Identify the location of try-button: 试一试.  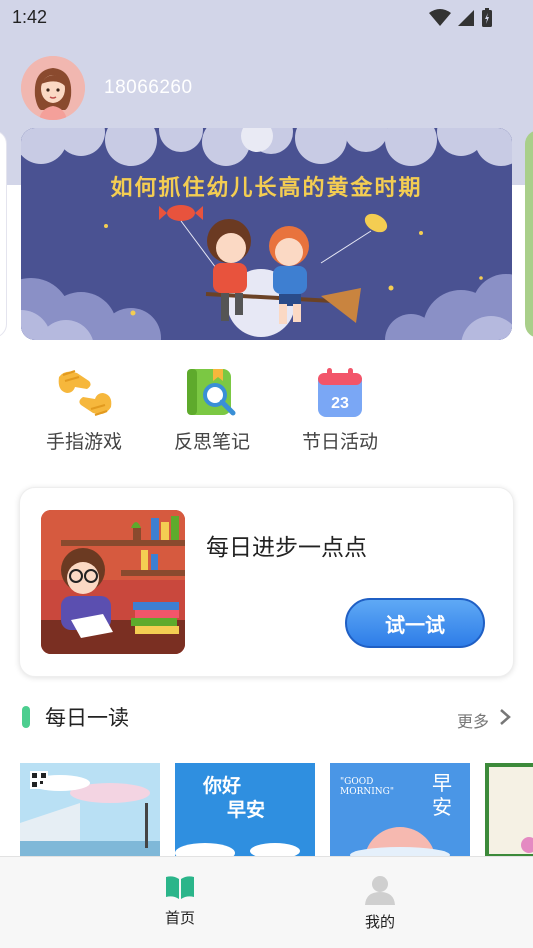
(415, 623).